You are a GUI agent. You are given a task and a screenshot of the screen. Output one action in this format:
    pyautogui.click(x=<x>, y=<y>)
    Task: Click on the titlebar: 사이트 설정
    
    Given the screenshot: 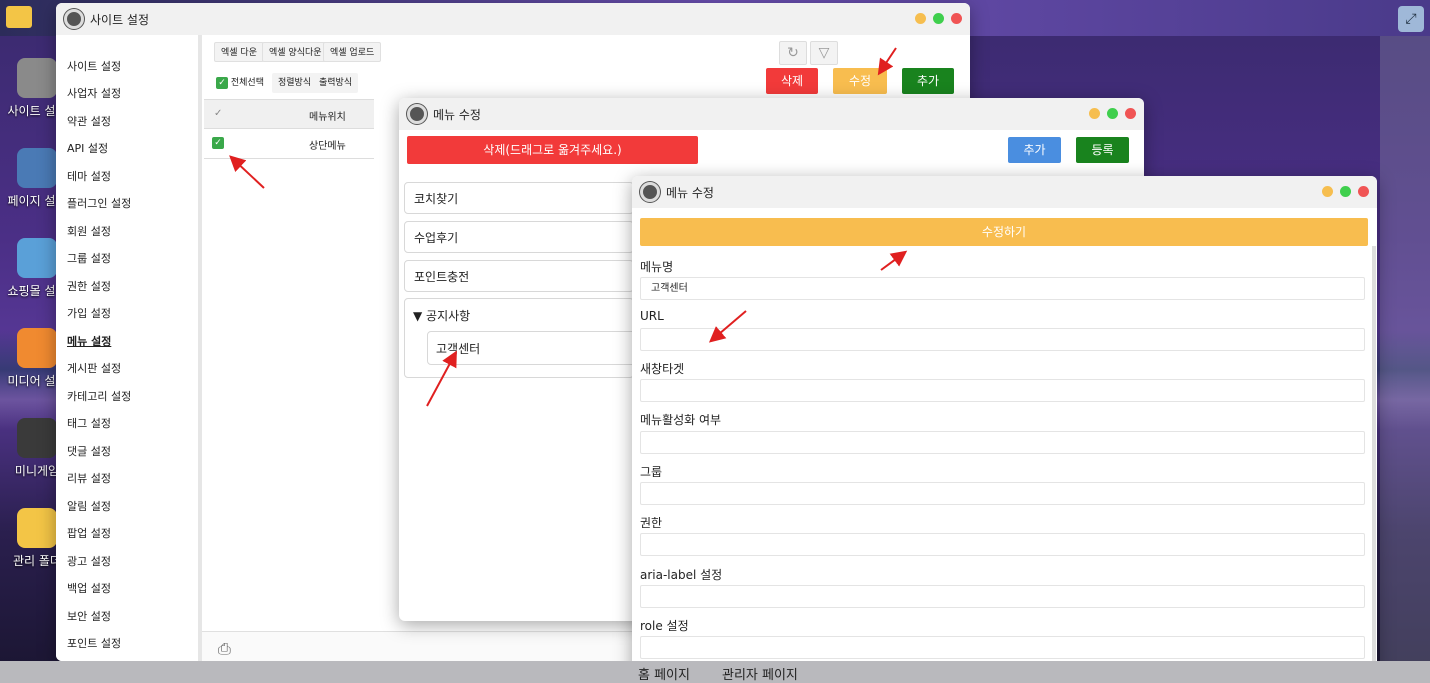 What is the action you would take?
    pyautogui.click(x=513, y=19)
    